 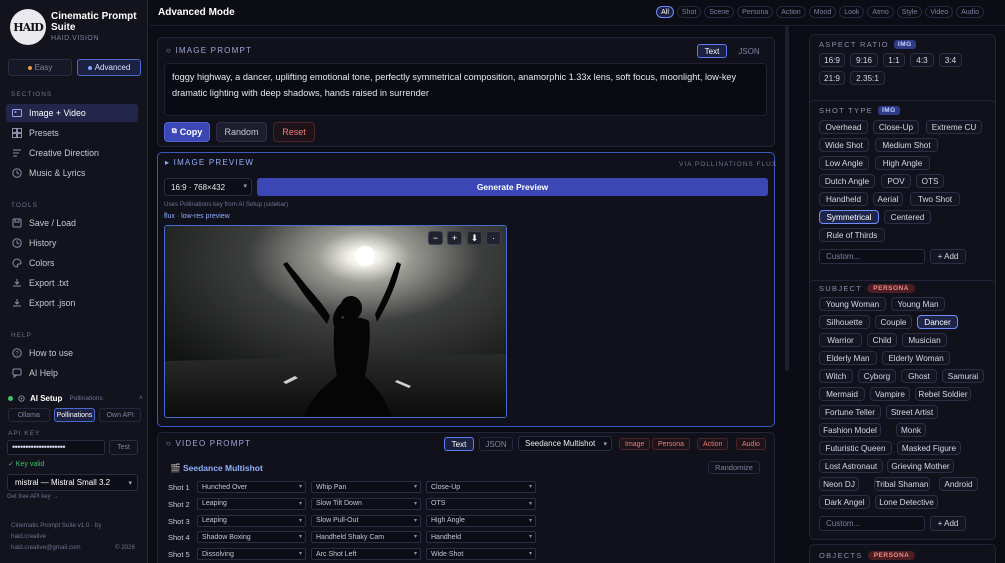 I want to click on shot-4-camera-select: Handheld Shaky Cam ▾, so click(x=366, y=537).